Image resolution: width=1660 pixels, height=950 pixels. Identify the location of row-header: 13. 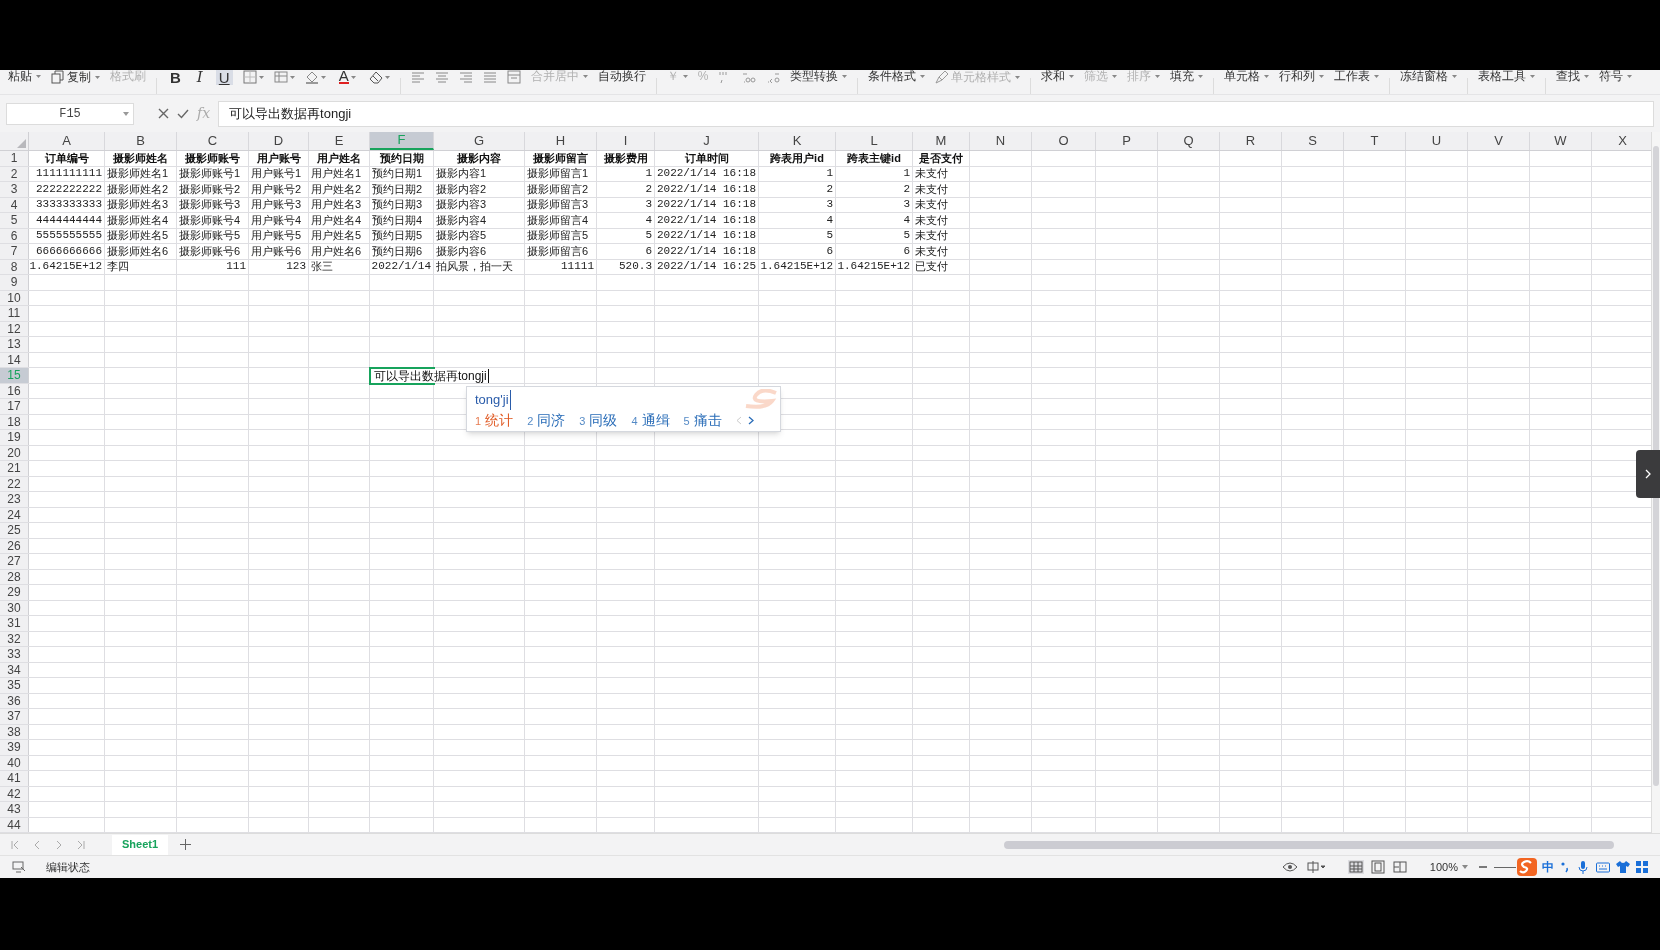
(14, 344).